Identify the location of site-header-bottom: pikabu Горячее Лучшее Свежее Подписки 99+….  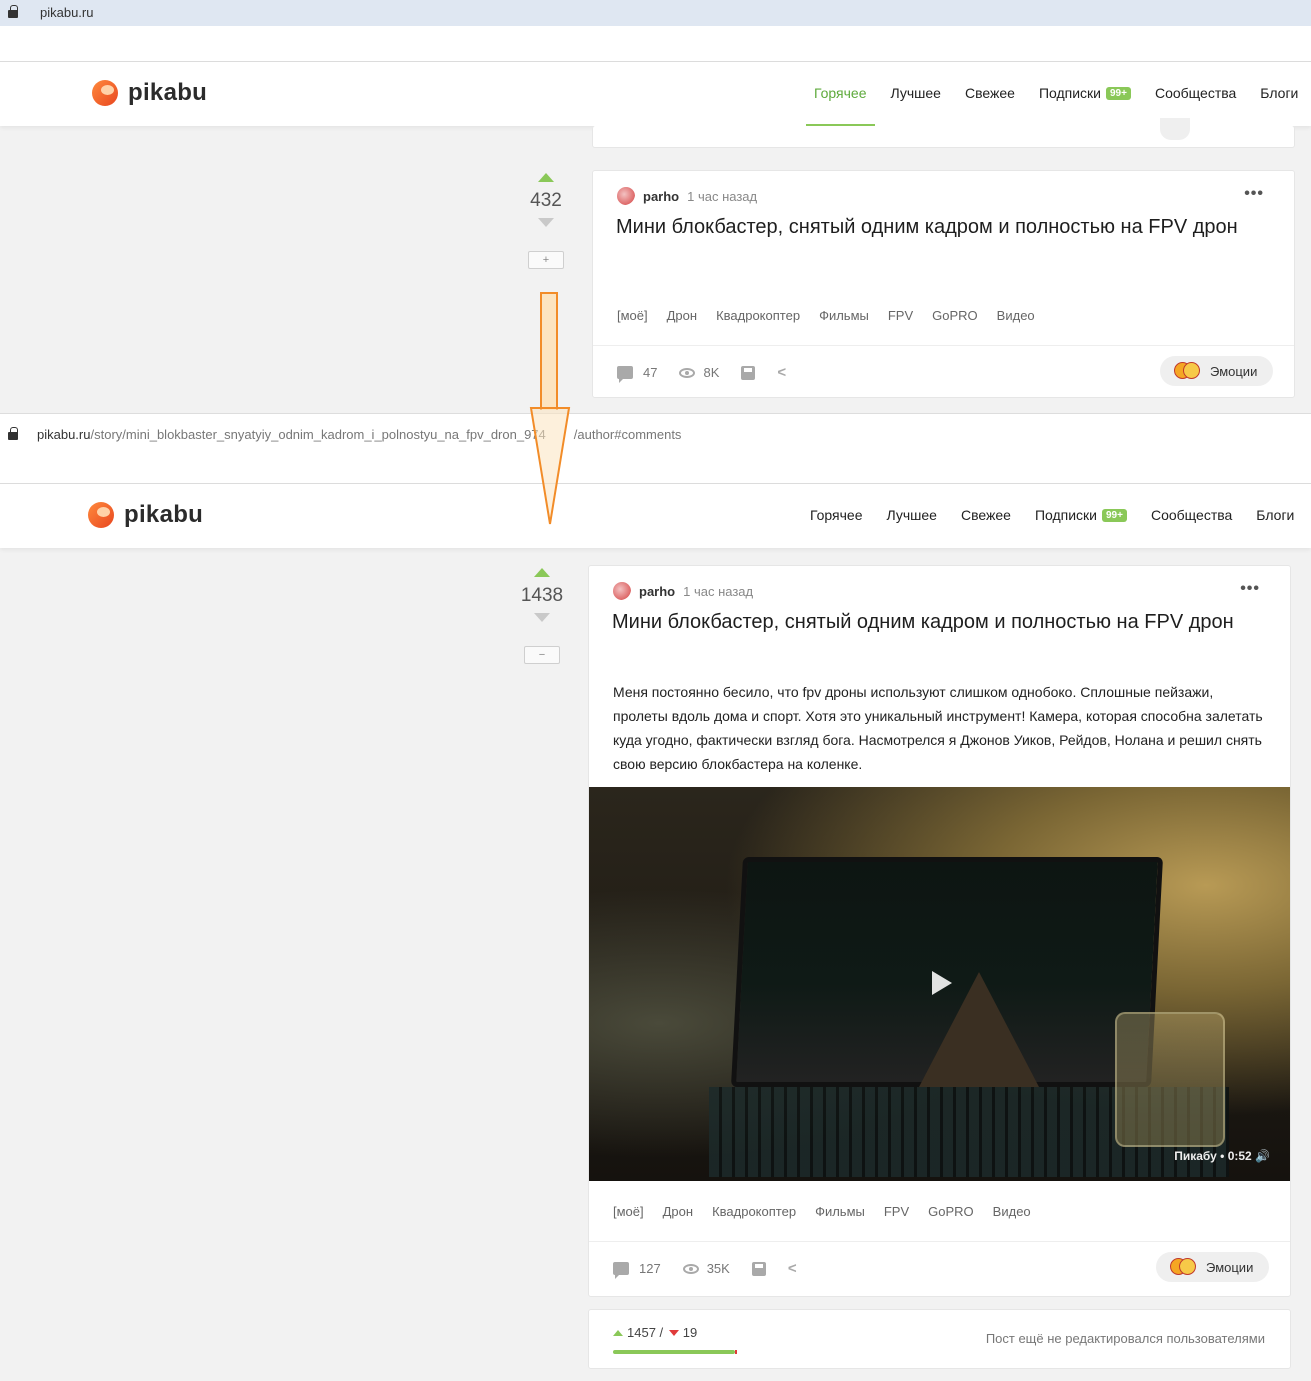
(655, 516).